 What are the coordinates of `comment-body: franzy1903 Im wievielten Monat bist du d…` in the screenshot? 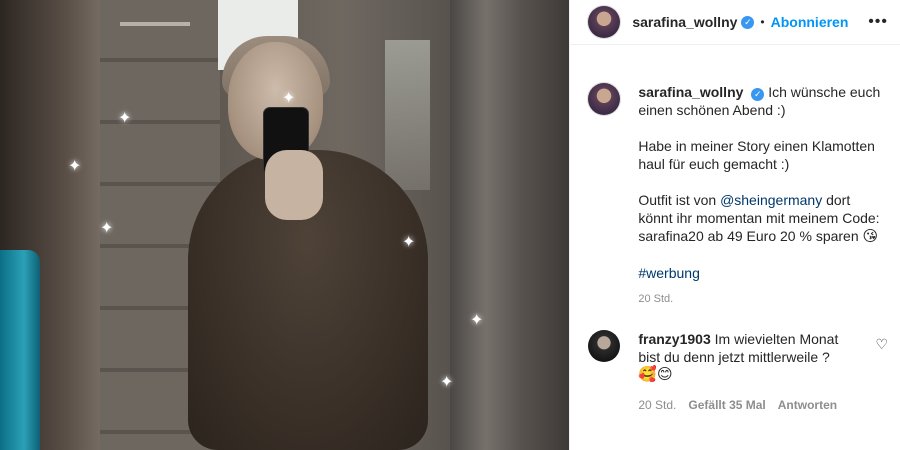 It's located at (748, 372).